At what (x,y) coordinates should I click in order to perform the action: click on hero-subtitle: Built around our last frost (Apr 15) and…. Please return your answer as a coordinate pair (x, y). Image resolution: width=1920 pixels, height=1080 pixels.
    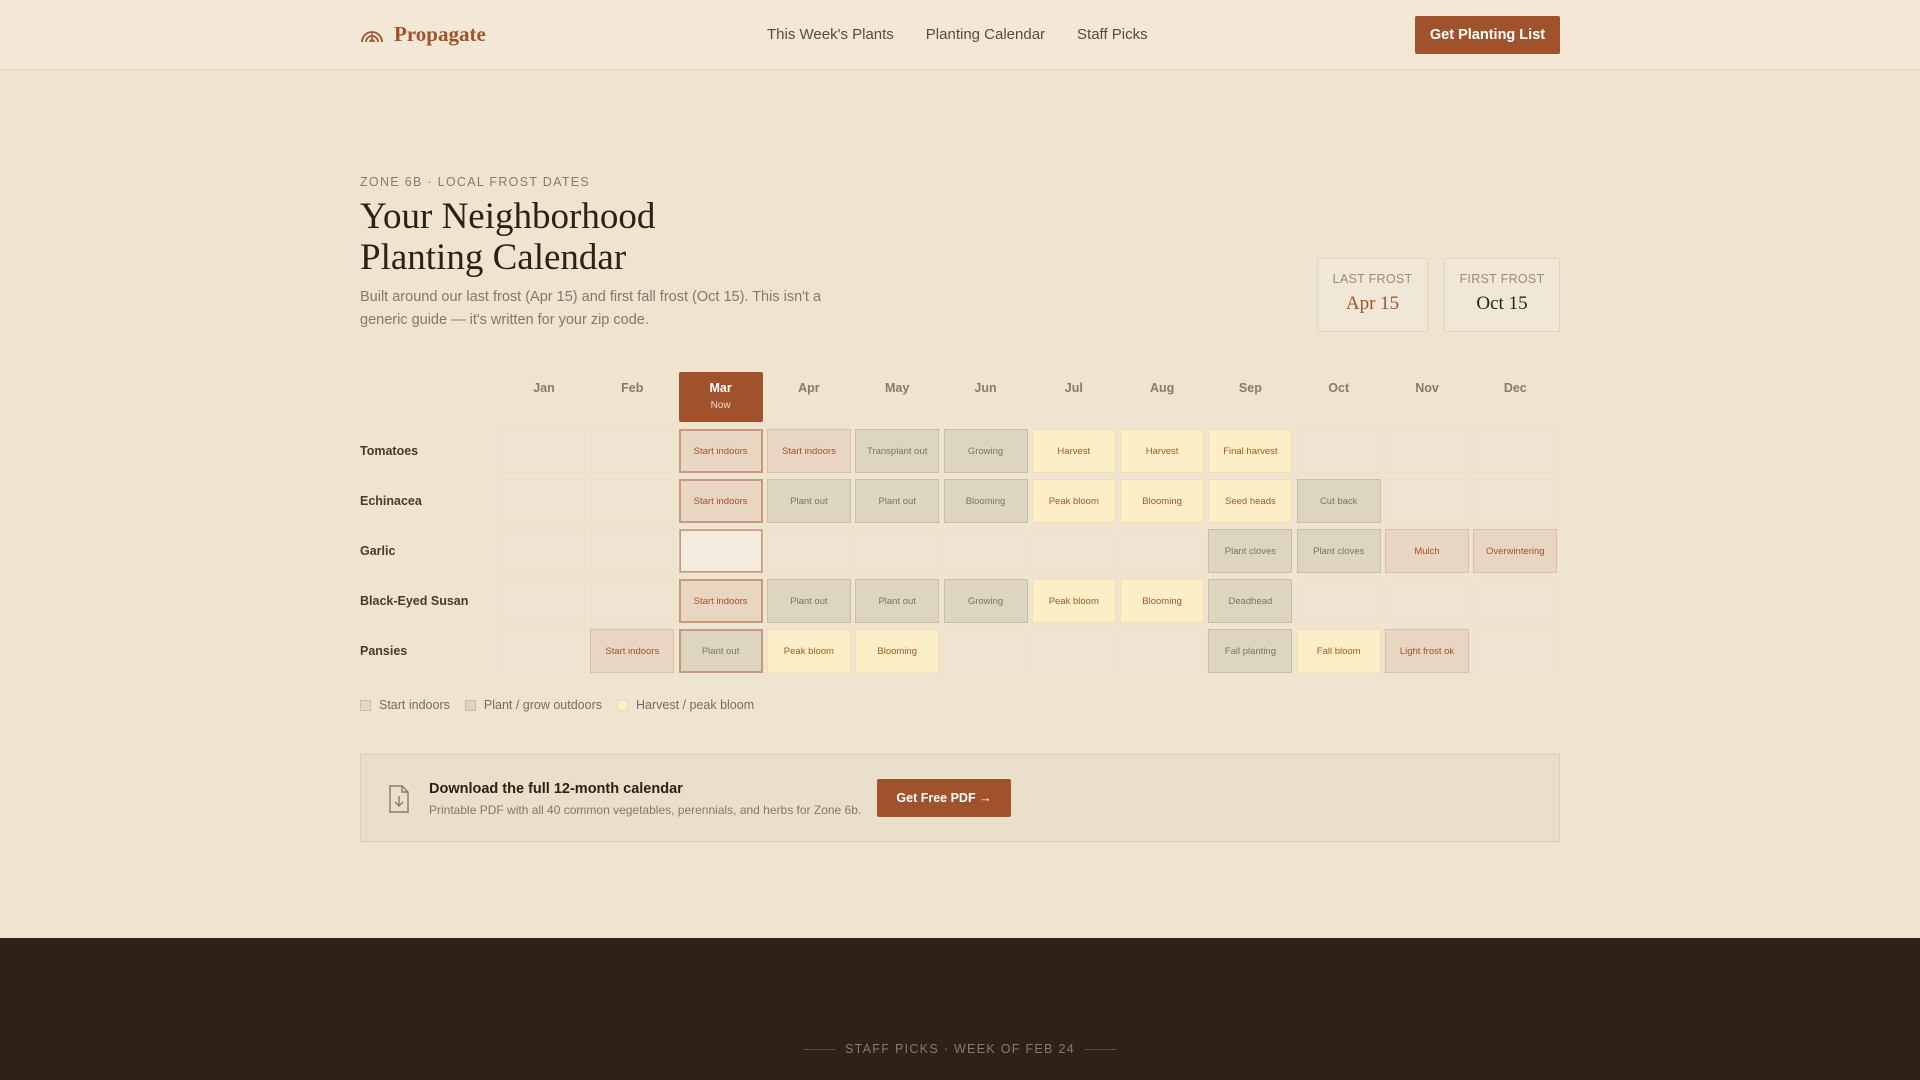
    Looking at the image, I should click on (591, 308).